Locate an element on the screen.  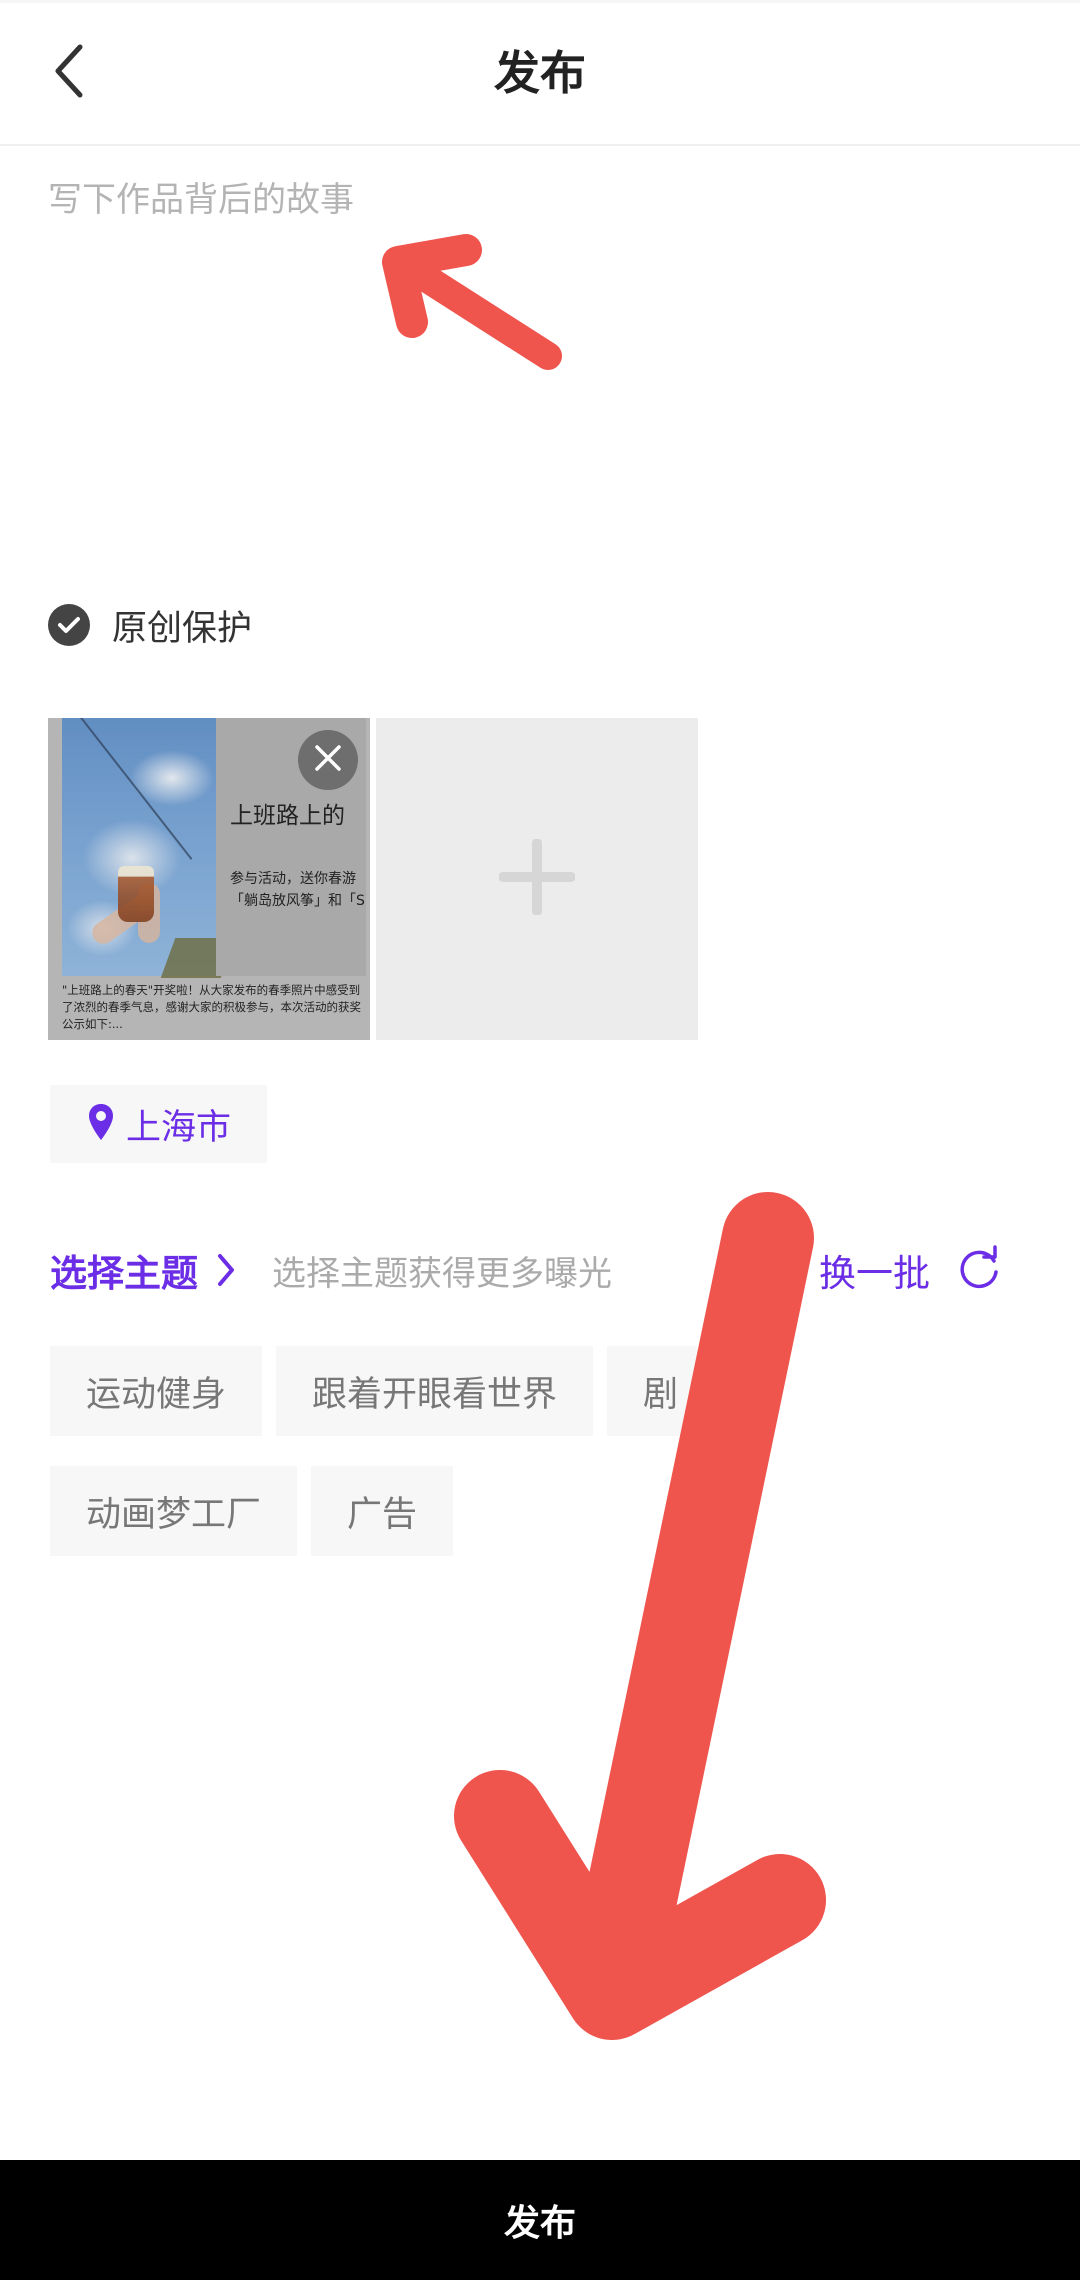
photo-glass is located at coordinates (136, 894).